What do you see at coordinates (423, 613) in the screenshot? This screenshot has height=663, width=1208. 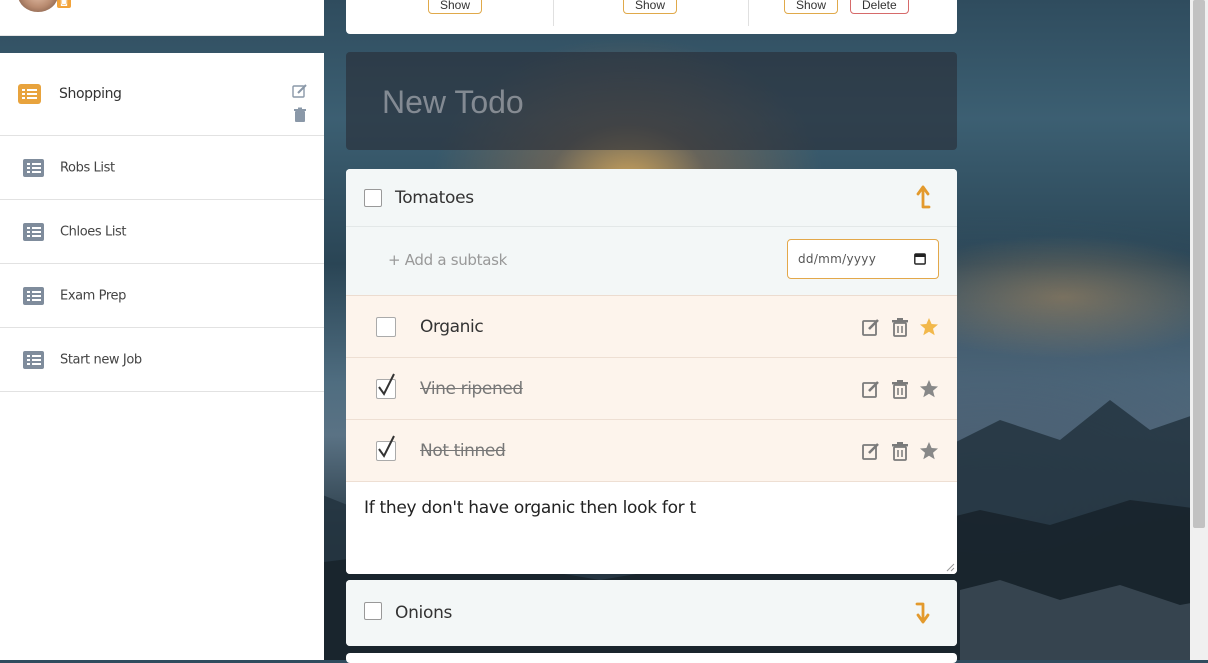 I see `todo-title: Onions` at bounding box center [423, 613].